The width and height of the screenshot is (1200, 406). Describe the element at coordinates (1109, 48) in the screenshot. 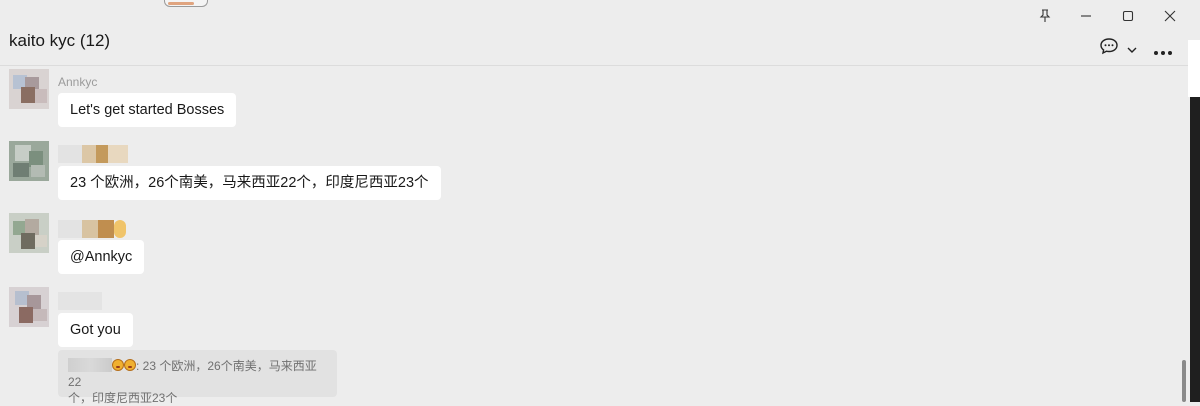

I see `chat-bubble-icon` at that location.